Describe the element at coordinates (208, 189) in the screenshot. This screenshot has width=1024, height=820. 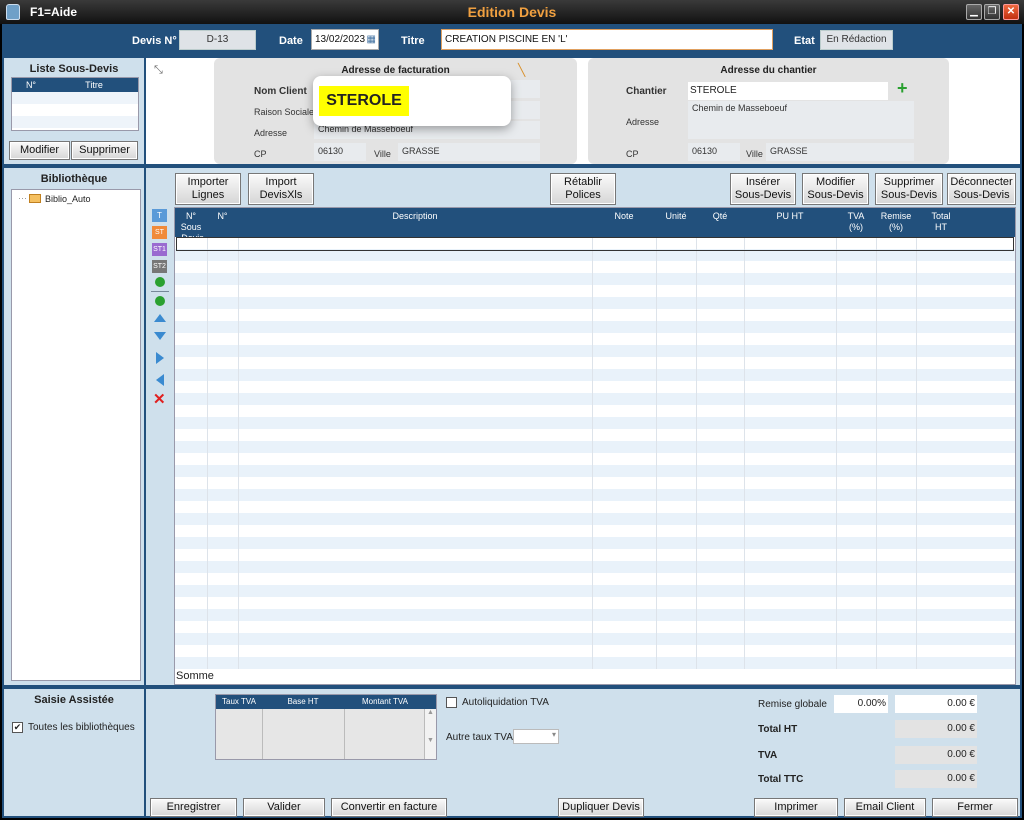
I see `importer-lignes-button: Importer Lignes` at that location.